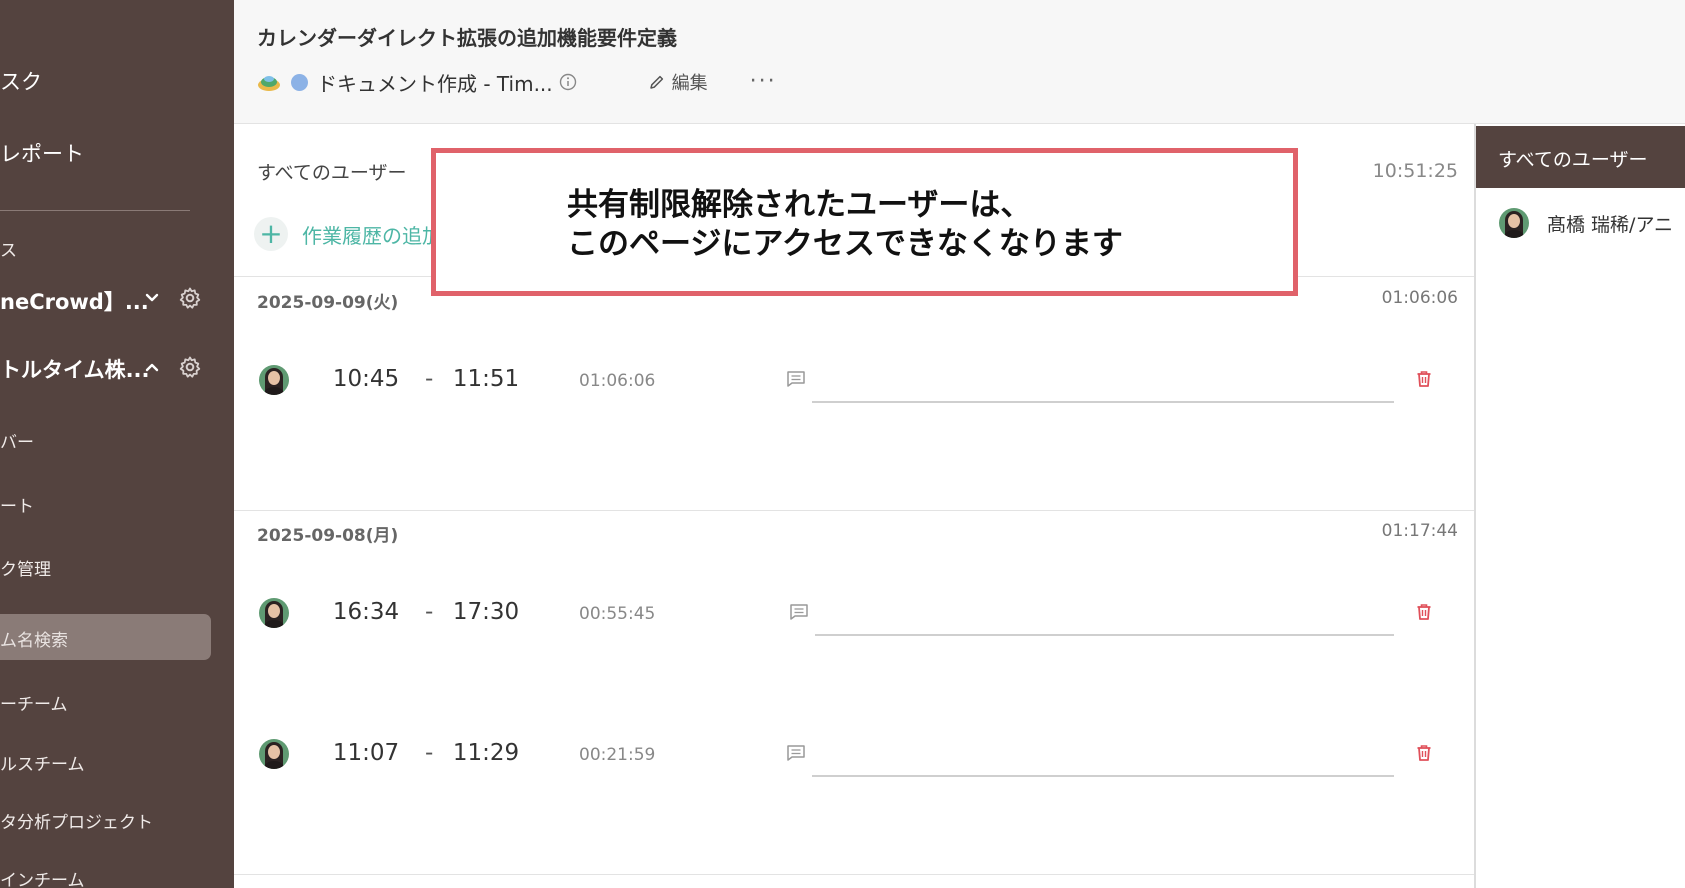 This screenshot has width=1685, height=888. What do you see at coordinates (854, 756) in the screenshot?
I see `time-entry-row: 11:07 - 11:29 00:21:59` at bounding box center [854, 756].